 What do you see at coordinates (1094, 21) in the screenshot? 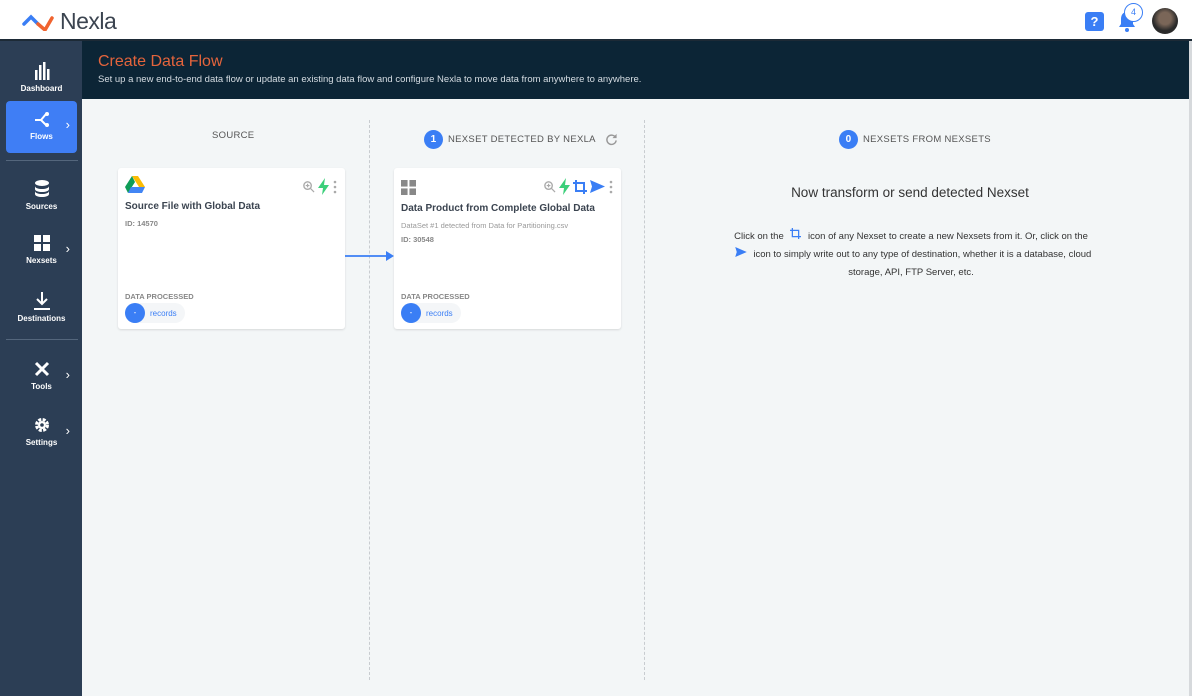
I see `help-button: ?` at bounding box center [1094, 21].